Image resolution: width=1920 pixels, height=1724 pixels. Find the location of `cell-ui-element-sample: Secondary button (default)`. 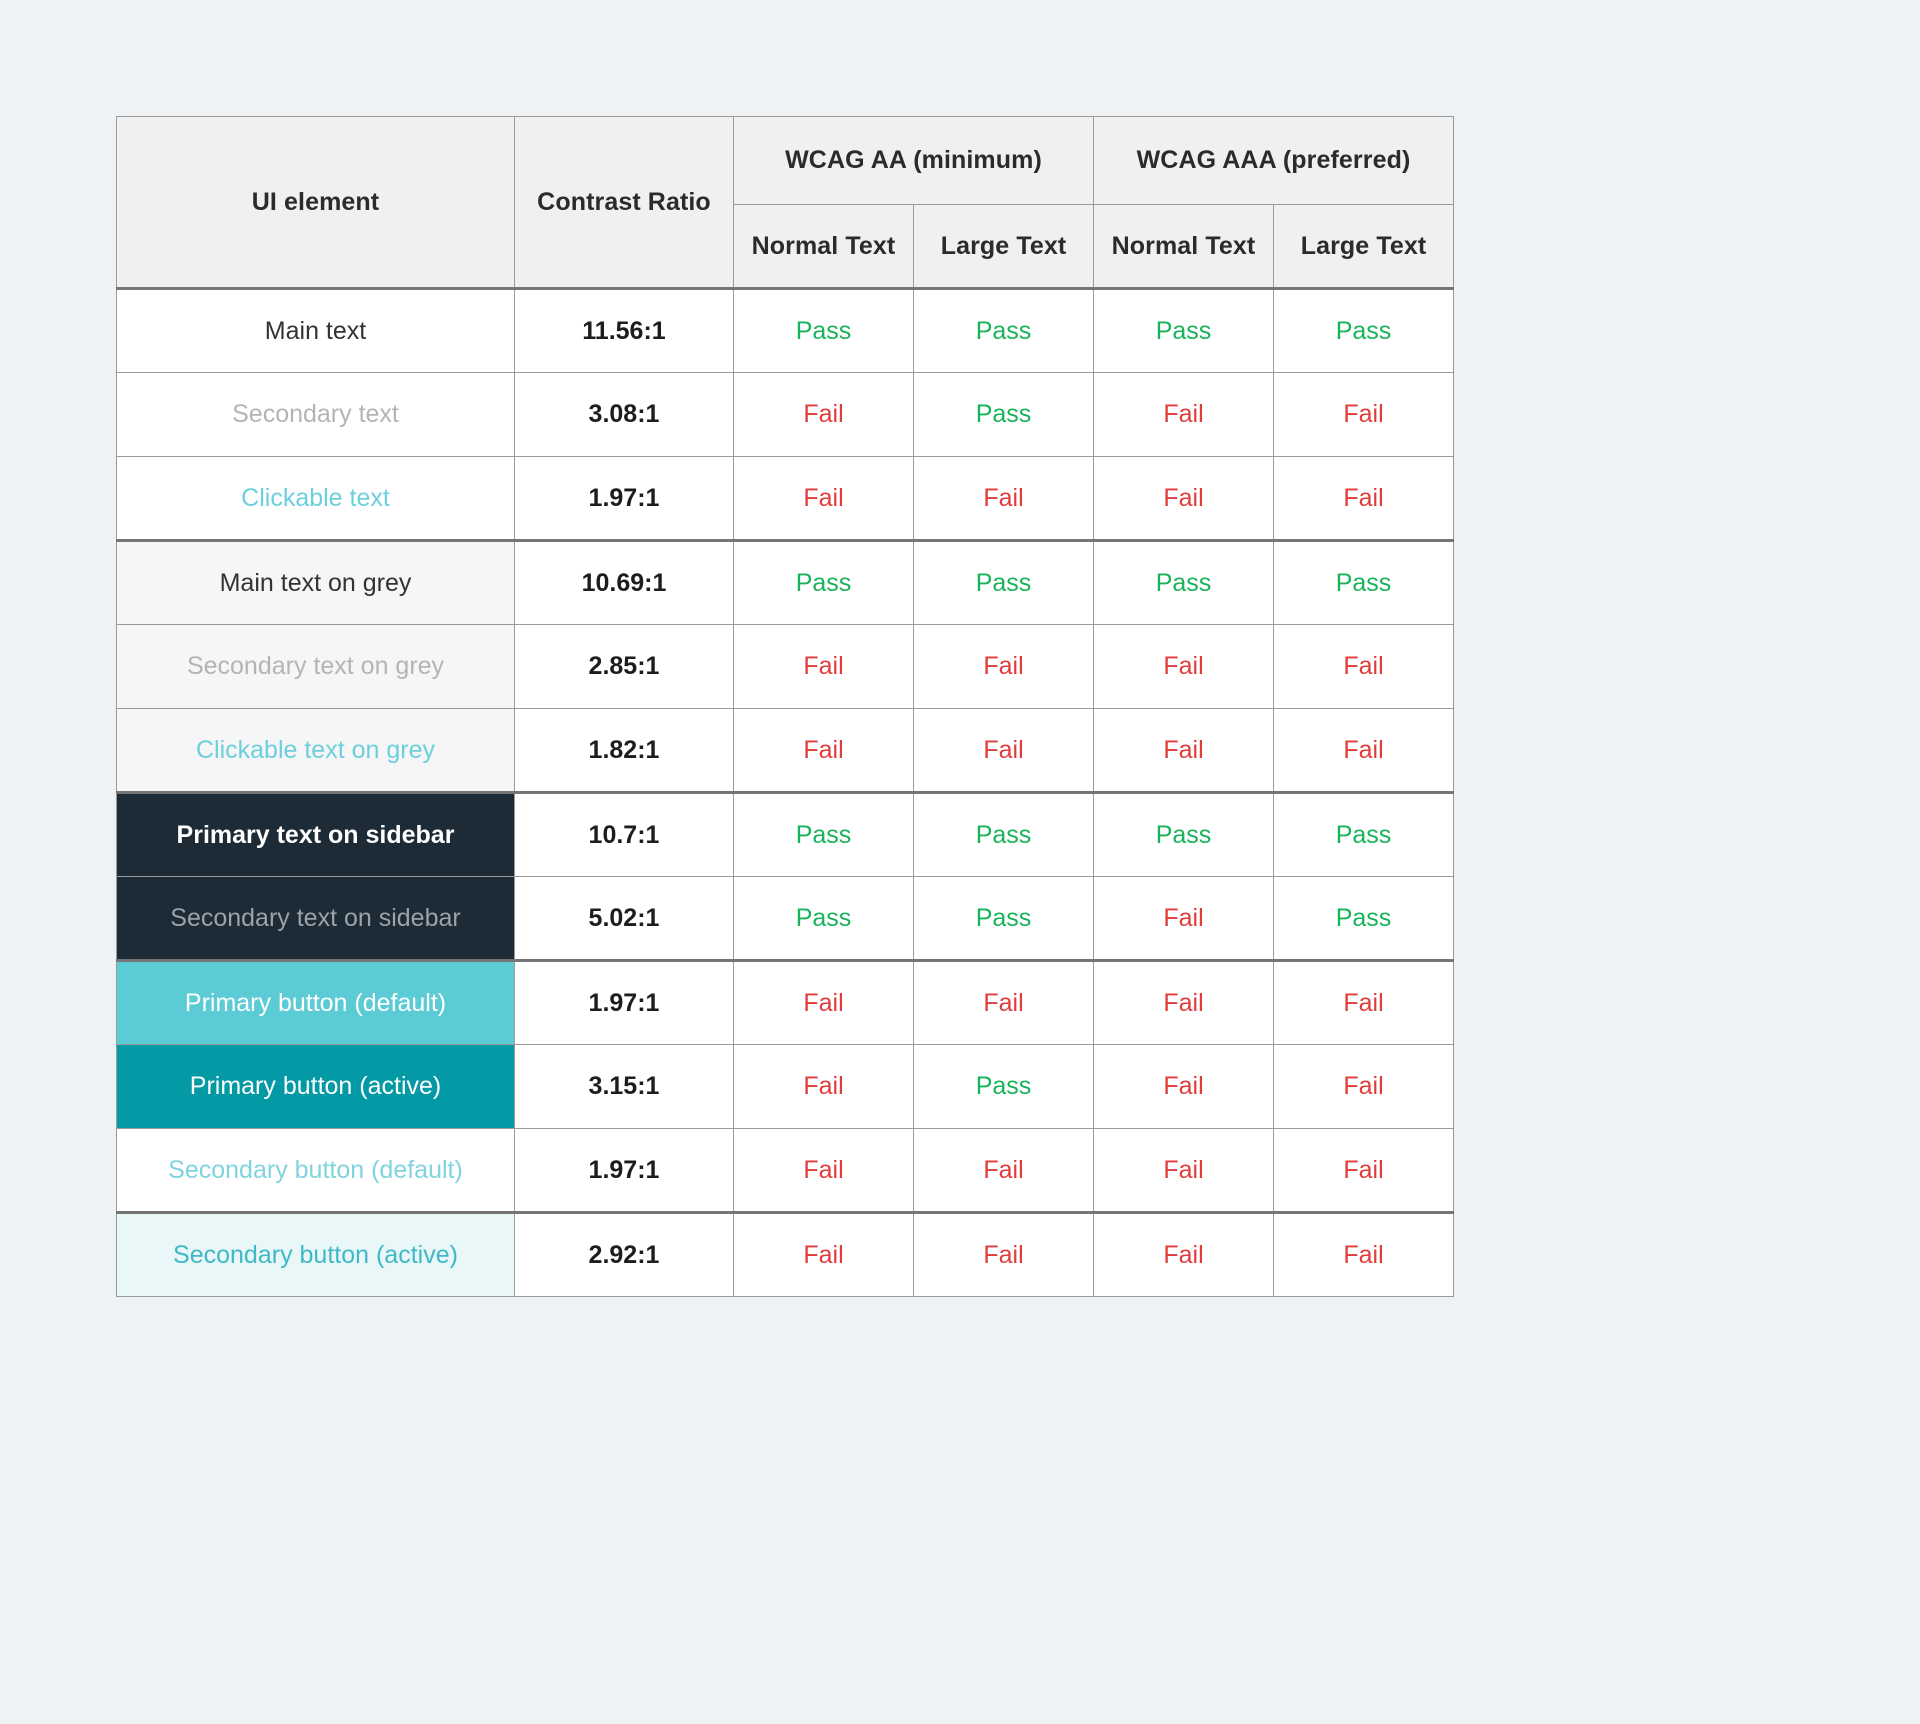

cell-ui-element-sample: Secondary button (default) is located at coordinates (315, 1170).